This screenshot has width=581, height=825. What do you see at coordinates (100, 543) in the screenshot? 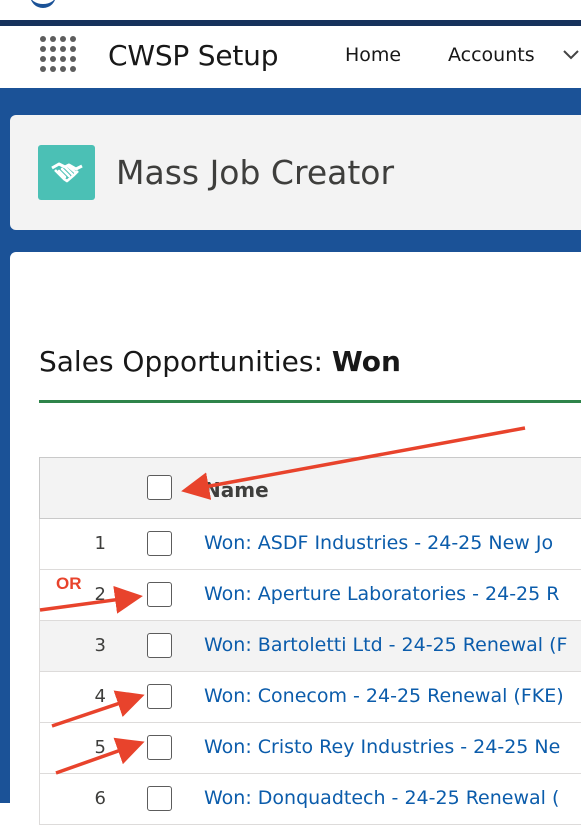
I see `row-number: 1` at bounding box center [100, 543].